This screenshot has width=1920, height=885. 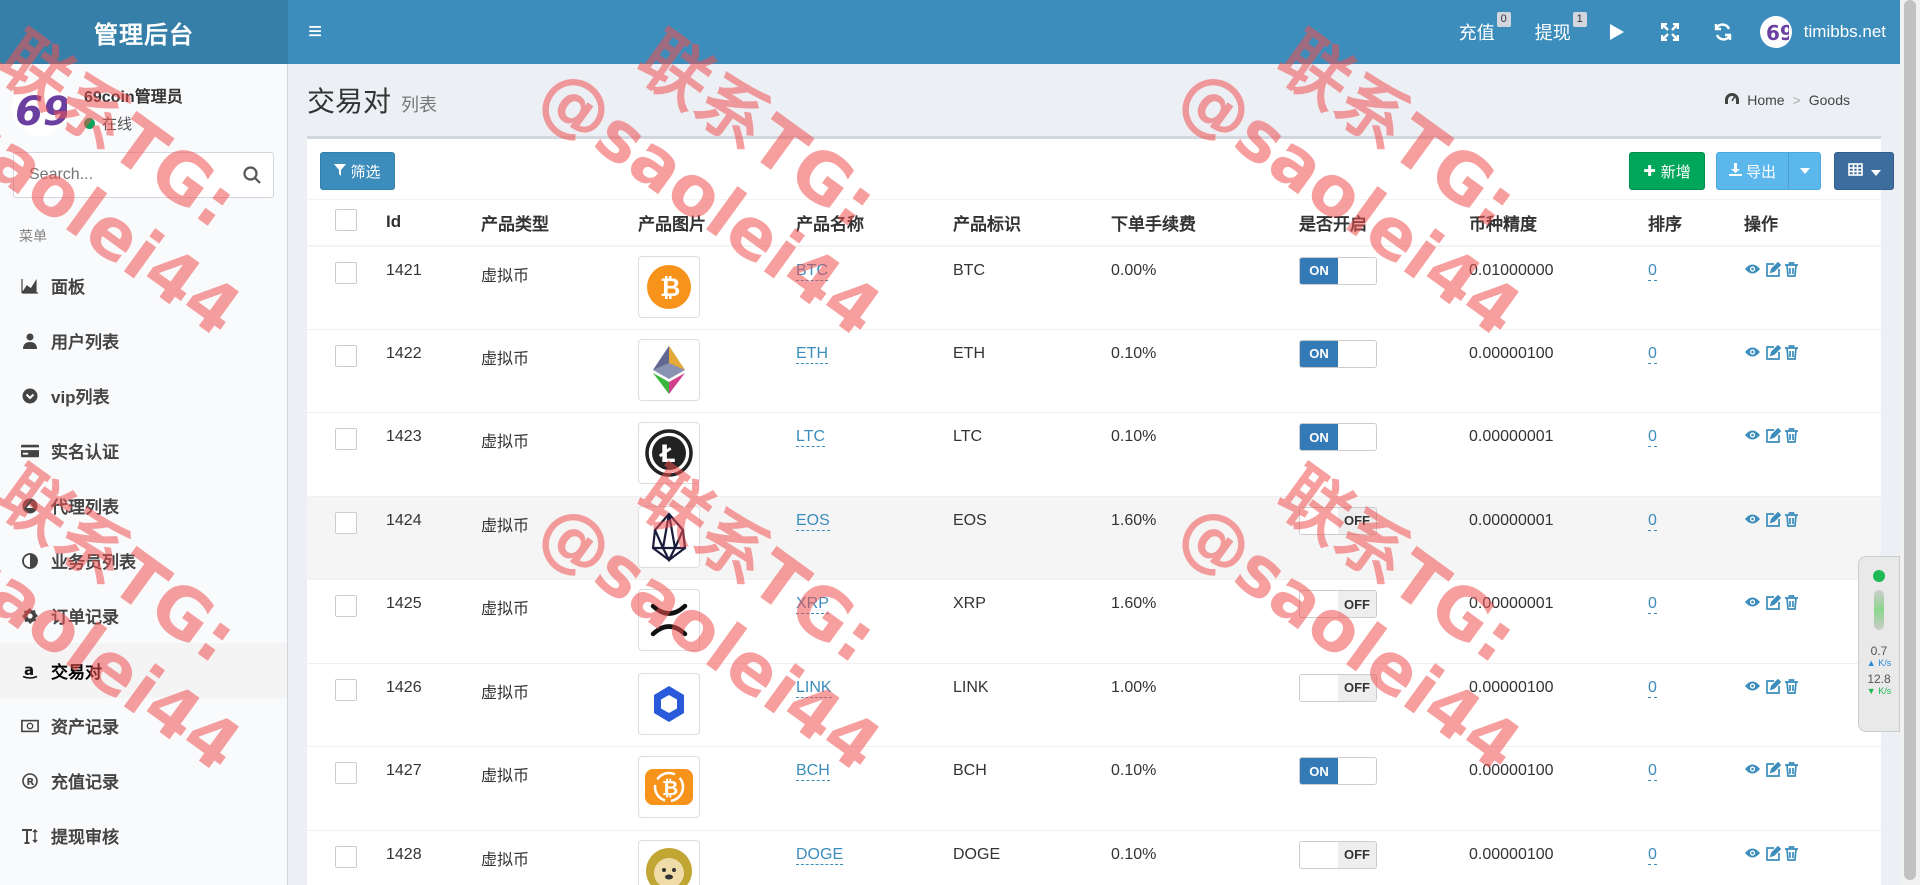 What do you see at coordinates (820, 855) in the screenshot?
I see `product-name-link: DOGE` at bounding box center [820, 855].